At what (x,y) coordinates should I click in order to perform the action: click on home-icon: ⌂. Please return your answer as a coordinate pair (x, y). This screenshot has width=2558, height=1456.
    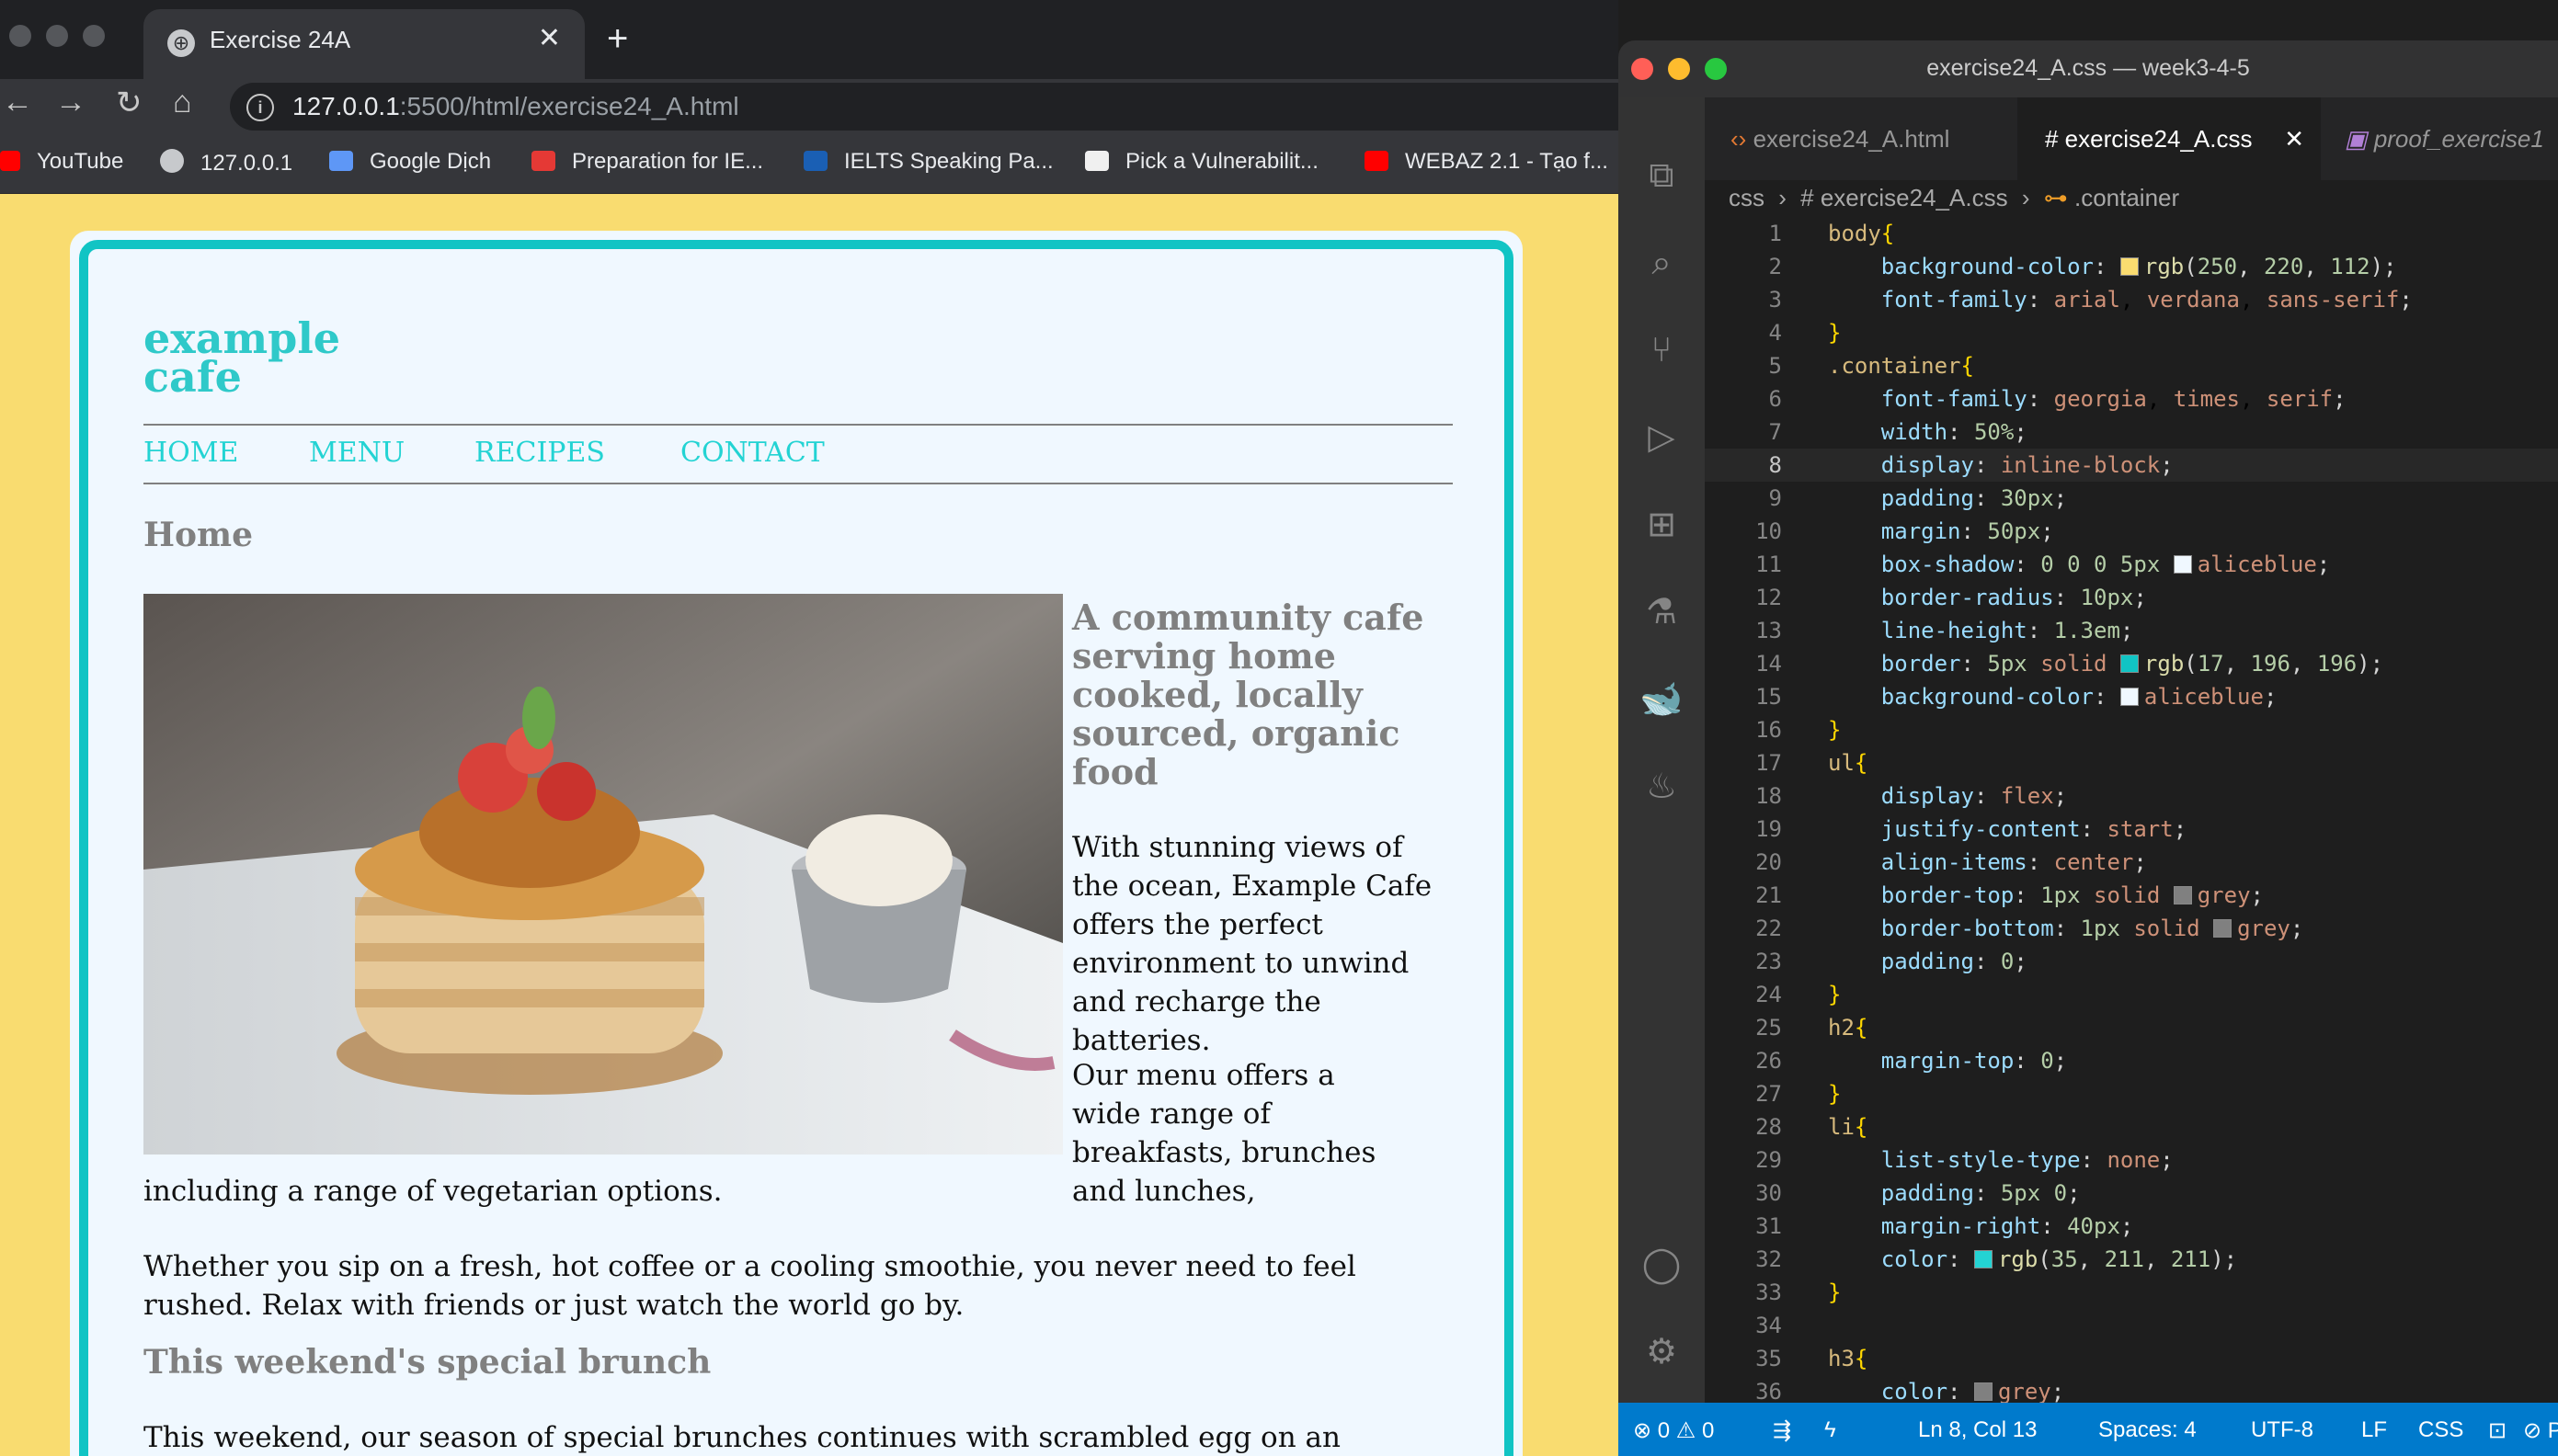
    Looking at the image, I should click on (182, 102).